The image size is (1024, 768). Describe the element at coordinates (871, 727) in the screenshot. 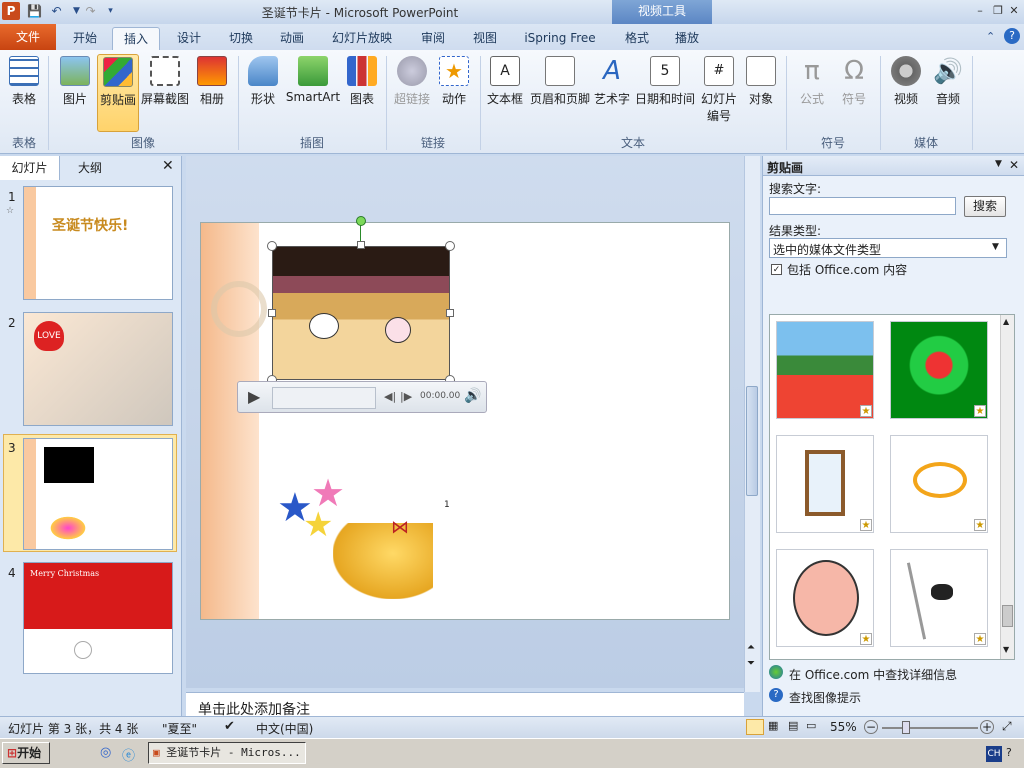

I see `zoom-out-icon: −` at that location.